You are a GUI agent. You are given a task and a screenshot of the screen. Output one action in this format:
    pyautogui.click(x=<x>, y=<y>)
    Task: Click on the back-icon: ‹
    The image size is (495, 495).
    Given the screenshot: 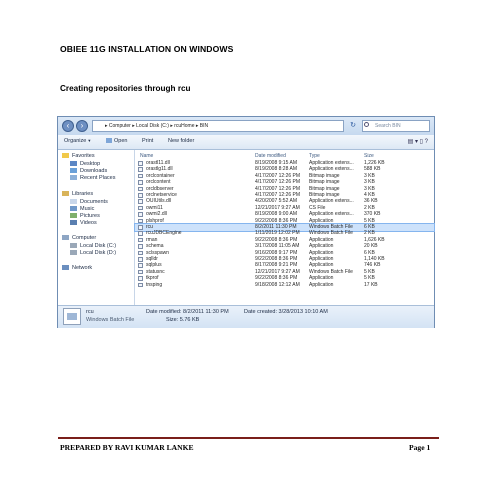 What is the action you would take?
    pyautogui.click(x=68, y=126)
    